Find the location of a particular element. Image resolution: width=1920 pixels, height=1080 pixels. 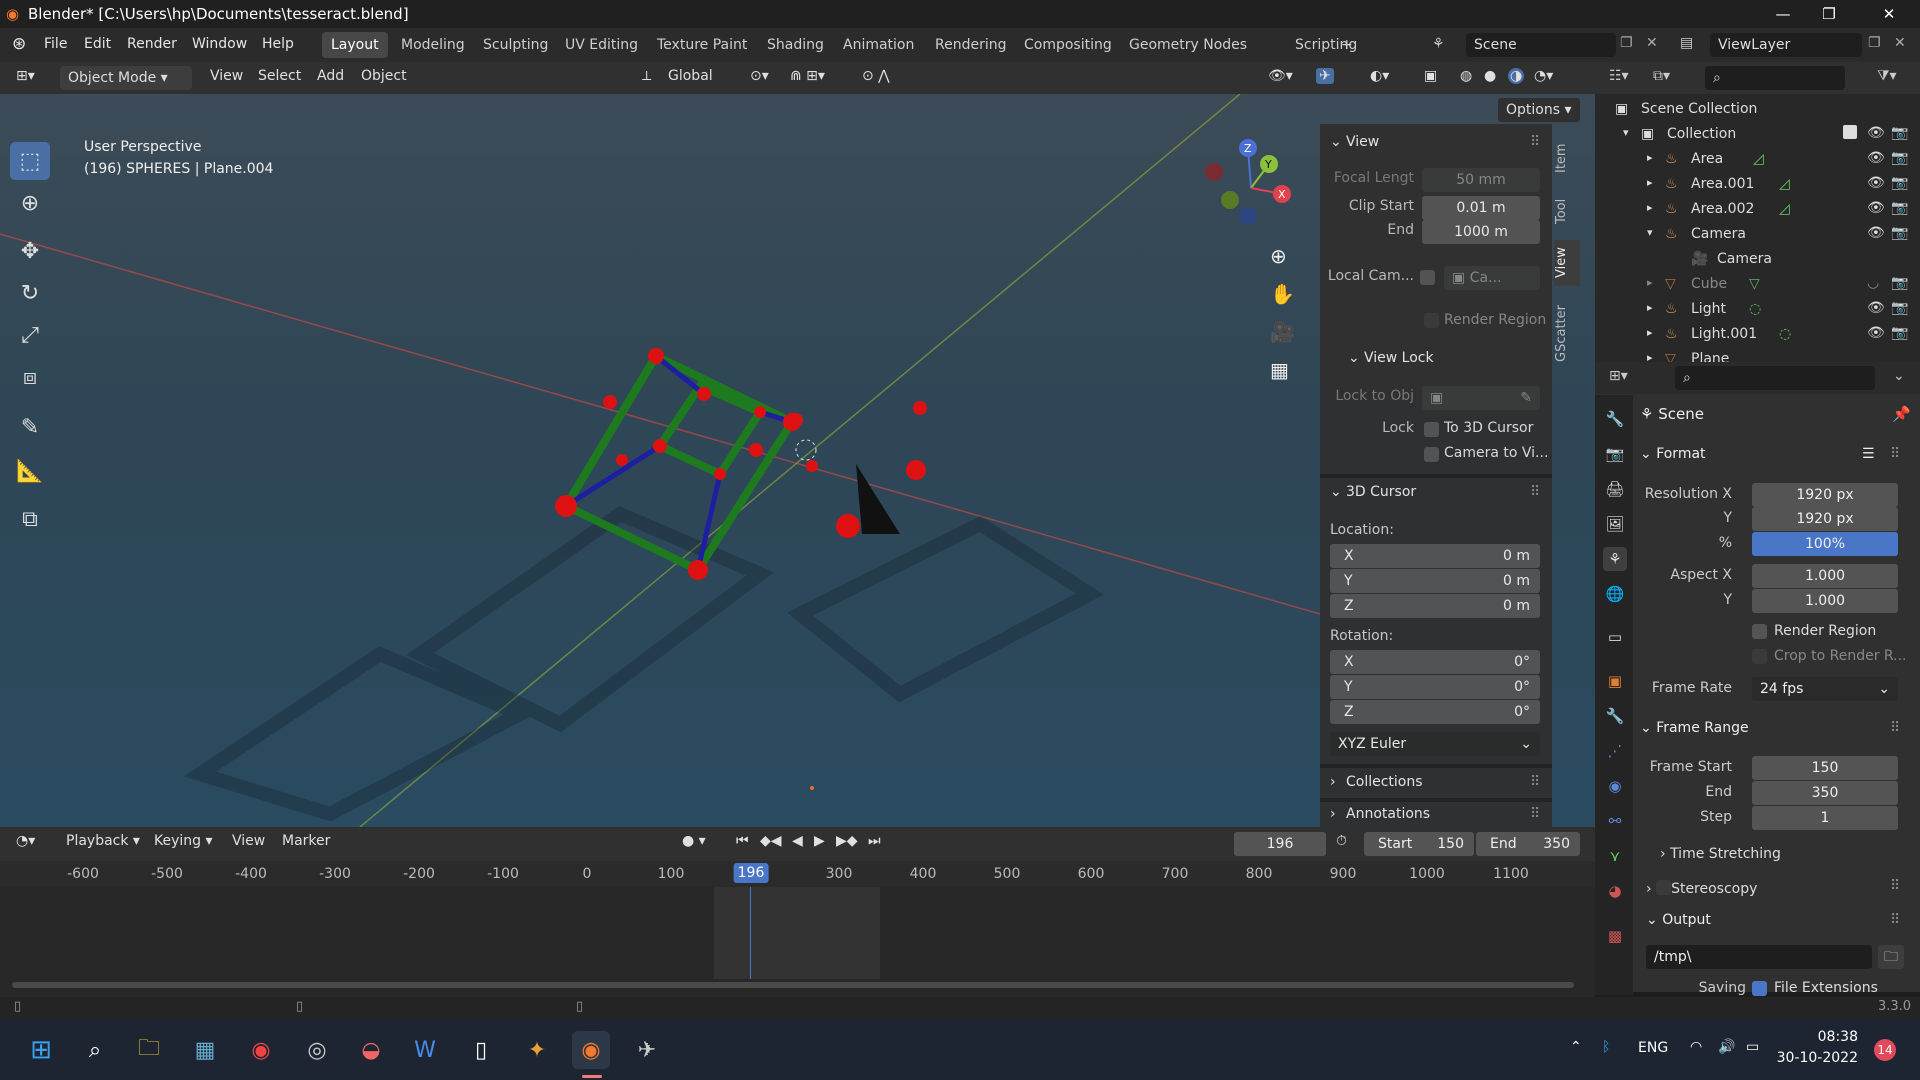

render-region-checkbox is located at coordinates (1759, 631).